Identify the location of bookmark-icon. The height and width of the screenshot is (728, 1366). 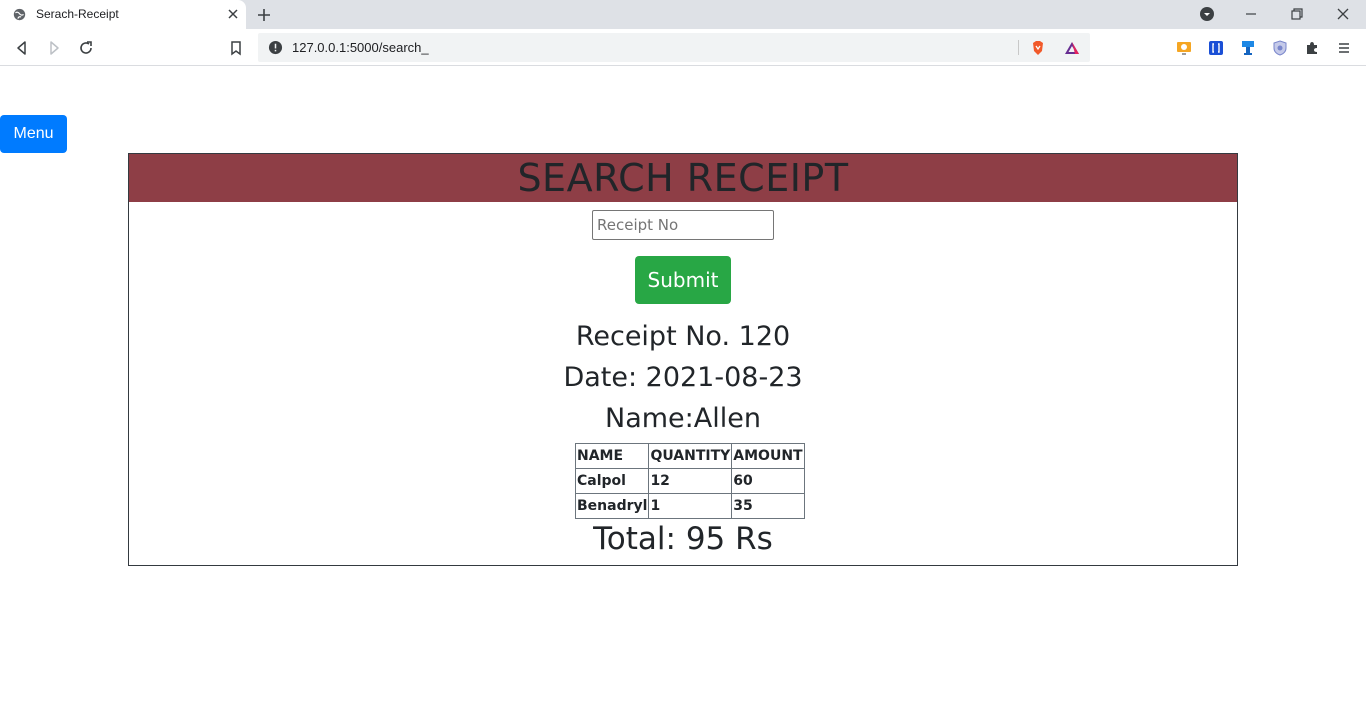
(236, 48).